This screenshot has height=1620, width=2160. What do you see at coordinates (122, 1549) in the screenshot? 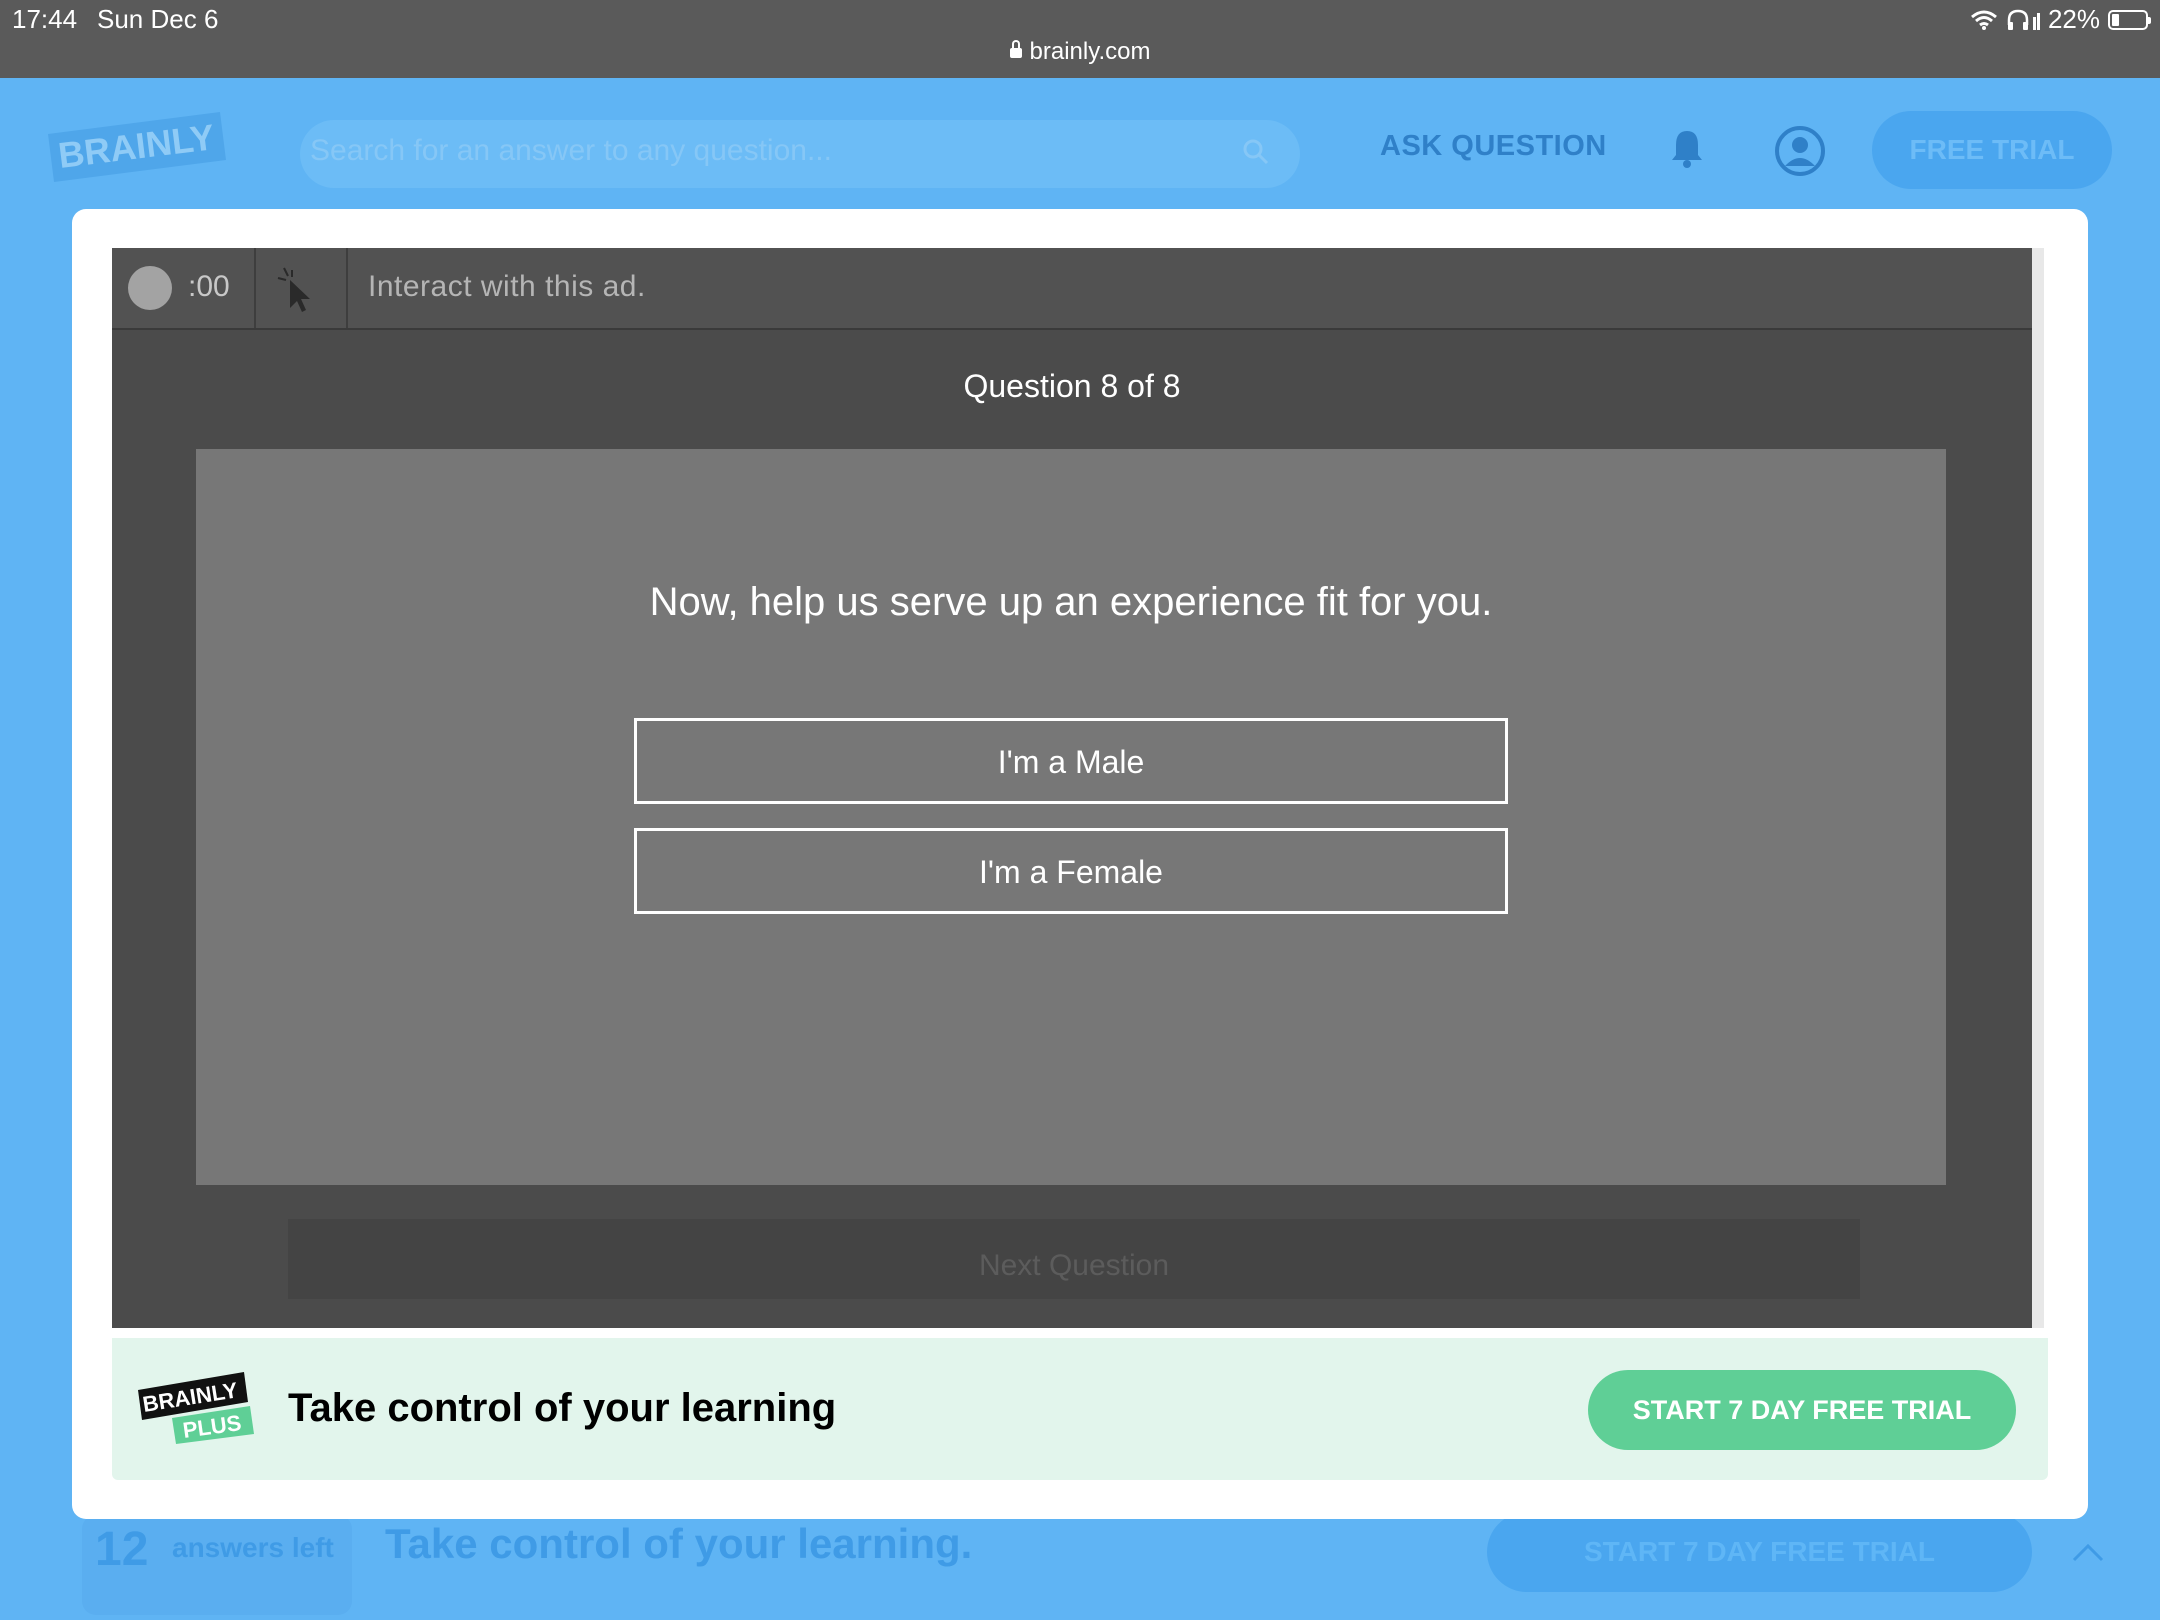
I see `answers-left-count: 12` at bounding box center [122, 1549].